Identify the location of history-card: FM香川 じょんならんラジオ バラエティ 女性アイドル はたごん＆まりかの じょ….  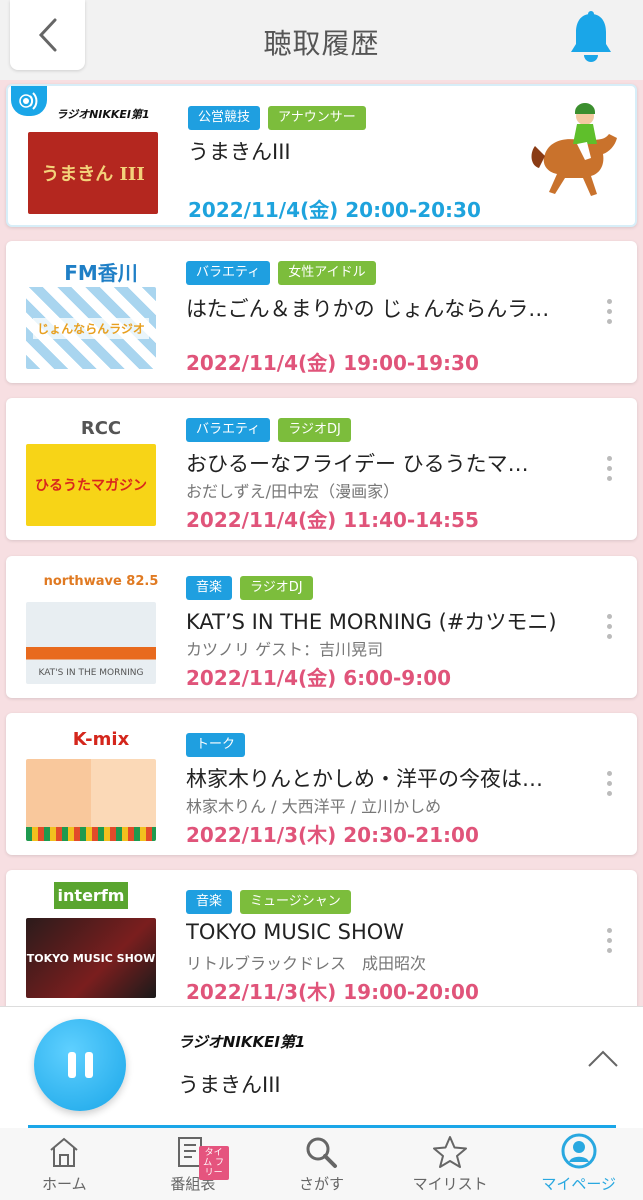
(321, 312).